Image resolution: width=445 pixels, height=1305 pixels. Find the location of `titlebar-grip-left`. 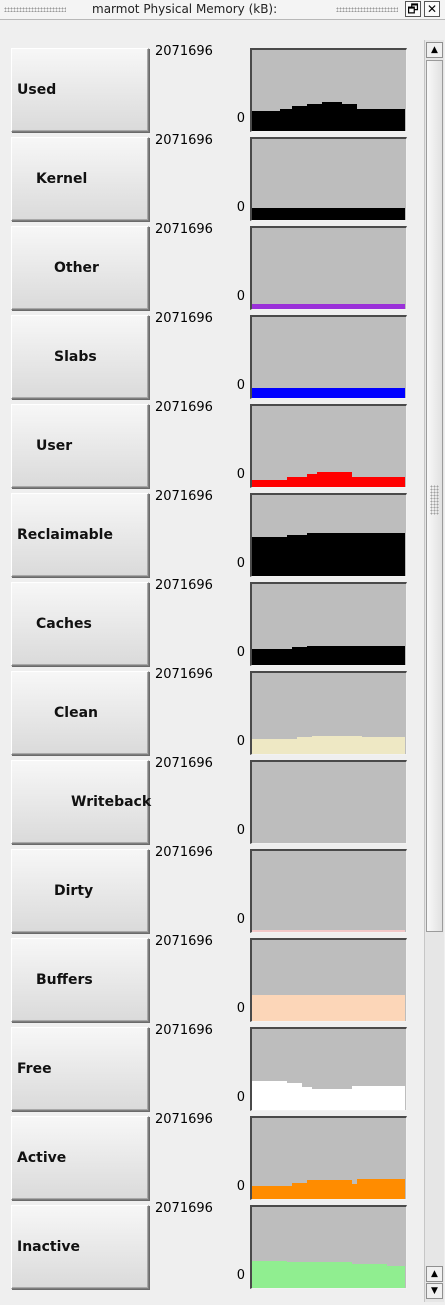

titlebar-grip-left is located at coordinates (35, 9).